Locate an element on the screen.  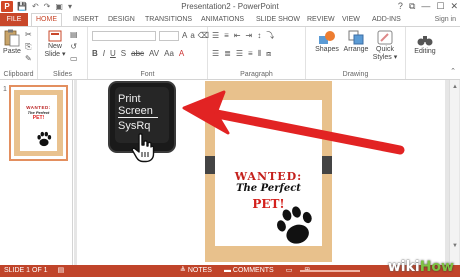
quick-styles-icon is located at coordinates (385, 37).